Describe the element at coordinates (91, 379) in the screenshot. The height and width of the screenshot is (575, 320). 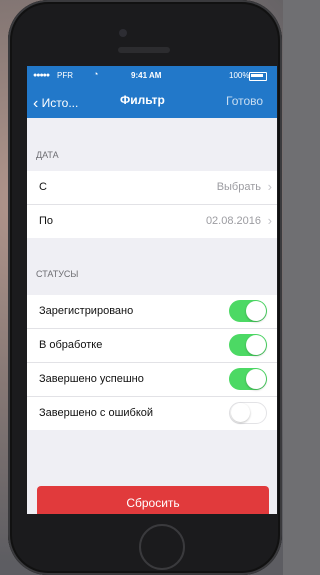
I see `status-label: Завершено успешно` at that location.